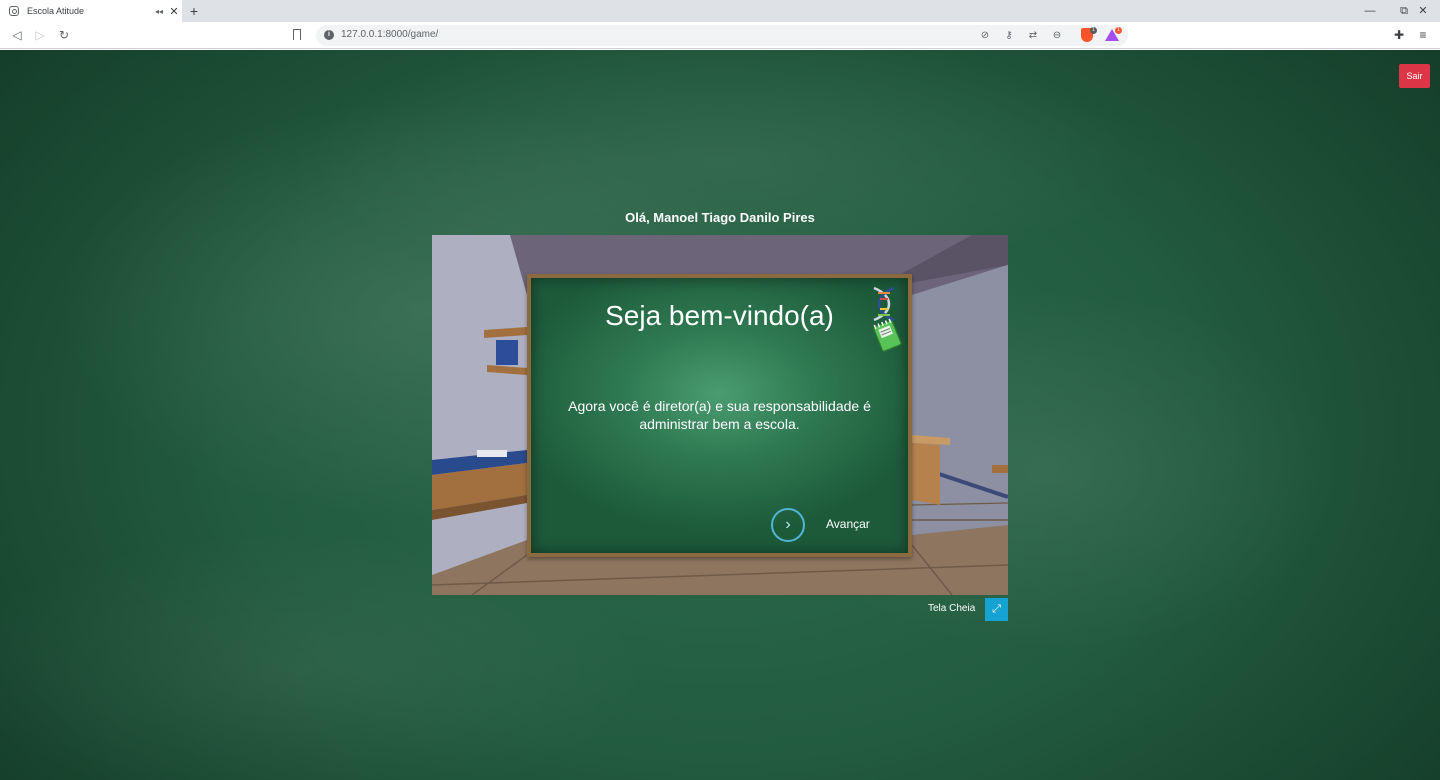 The image size is (1440, 780). I want to click on bookmark-icon, so click(297, 34).